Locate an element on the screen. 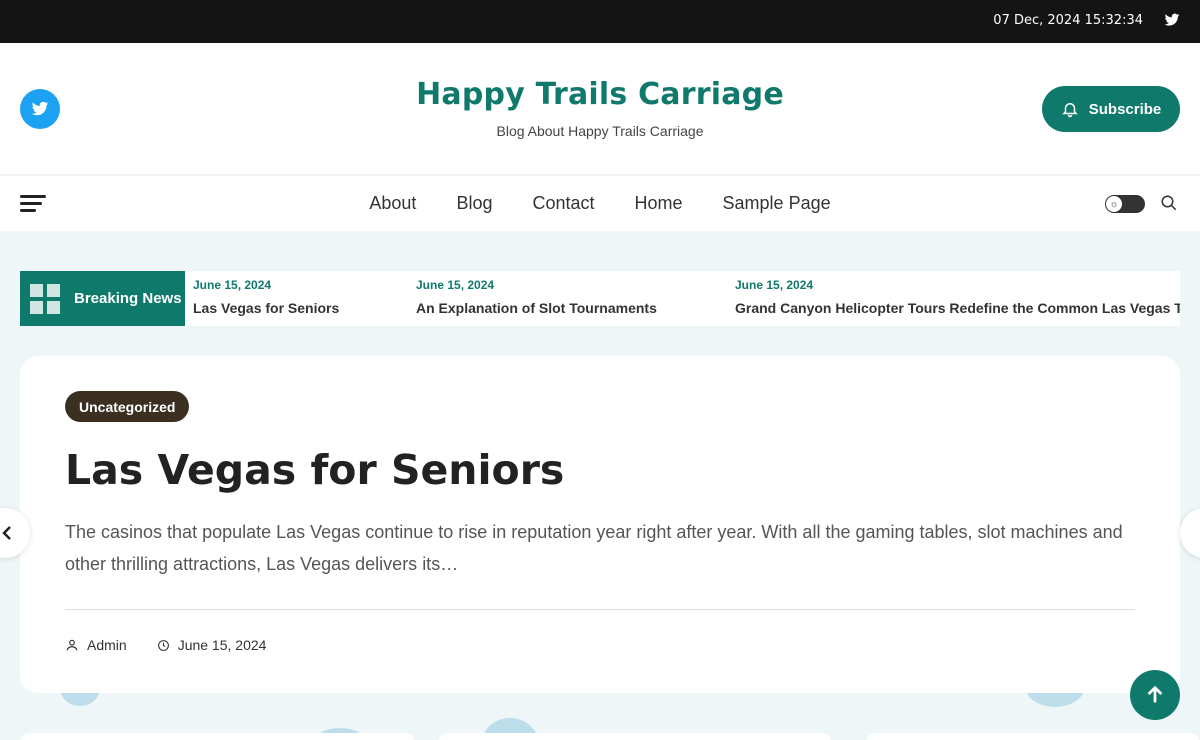 Image resolution: width=1200 pixels, height=740 pixels. scroll-to-top-button is located at coordinates (1155, 695).